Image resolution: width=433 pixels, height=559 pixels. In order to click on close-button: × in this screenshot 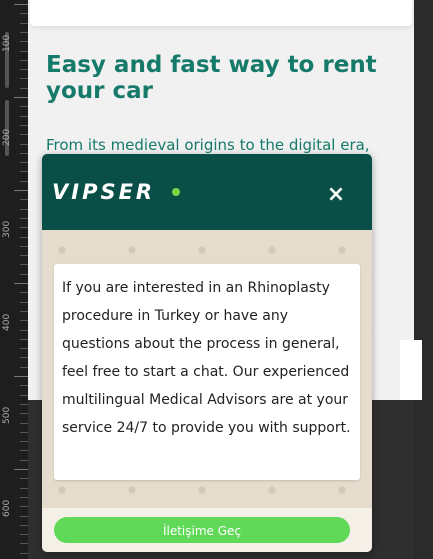, I will do `click(336, 195)`.